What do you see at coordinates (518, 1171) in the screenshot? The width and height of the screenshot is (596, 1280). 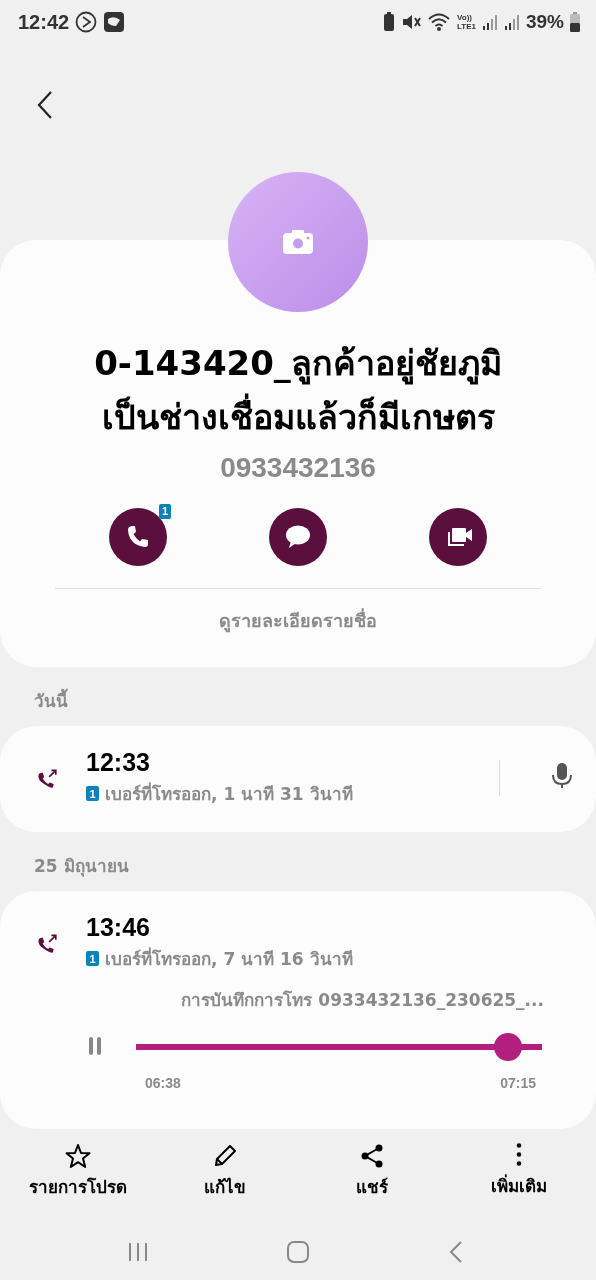 I see `more-button: เพิ่มเติม` at bounding box center [518, 1171].